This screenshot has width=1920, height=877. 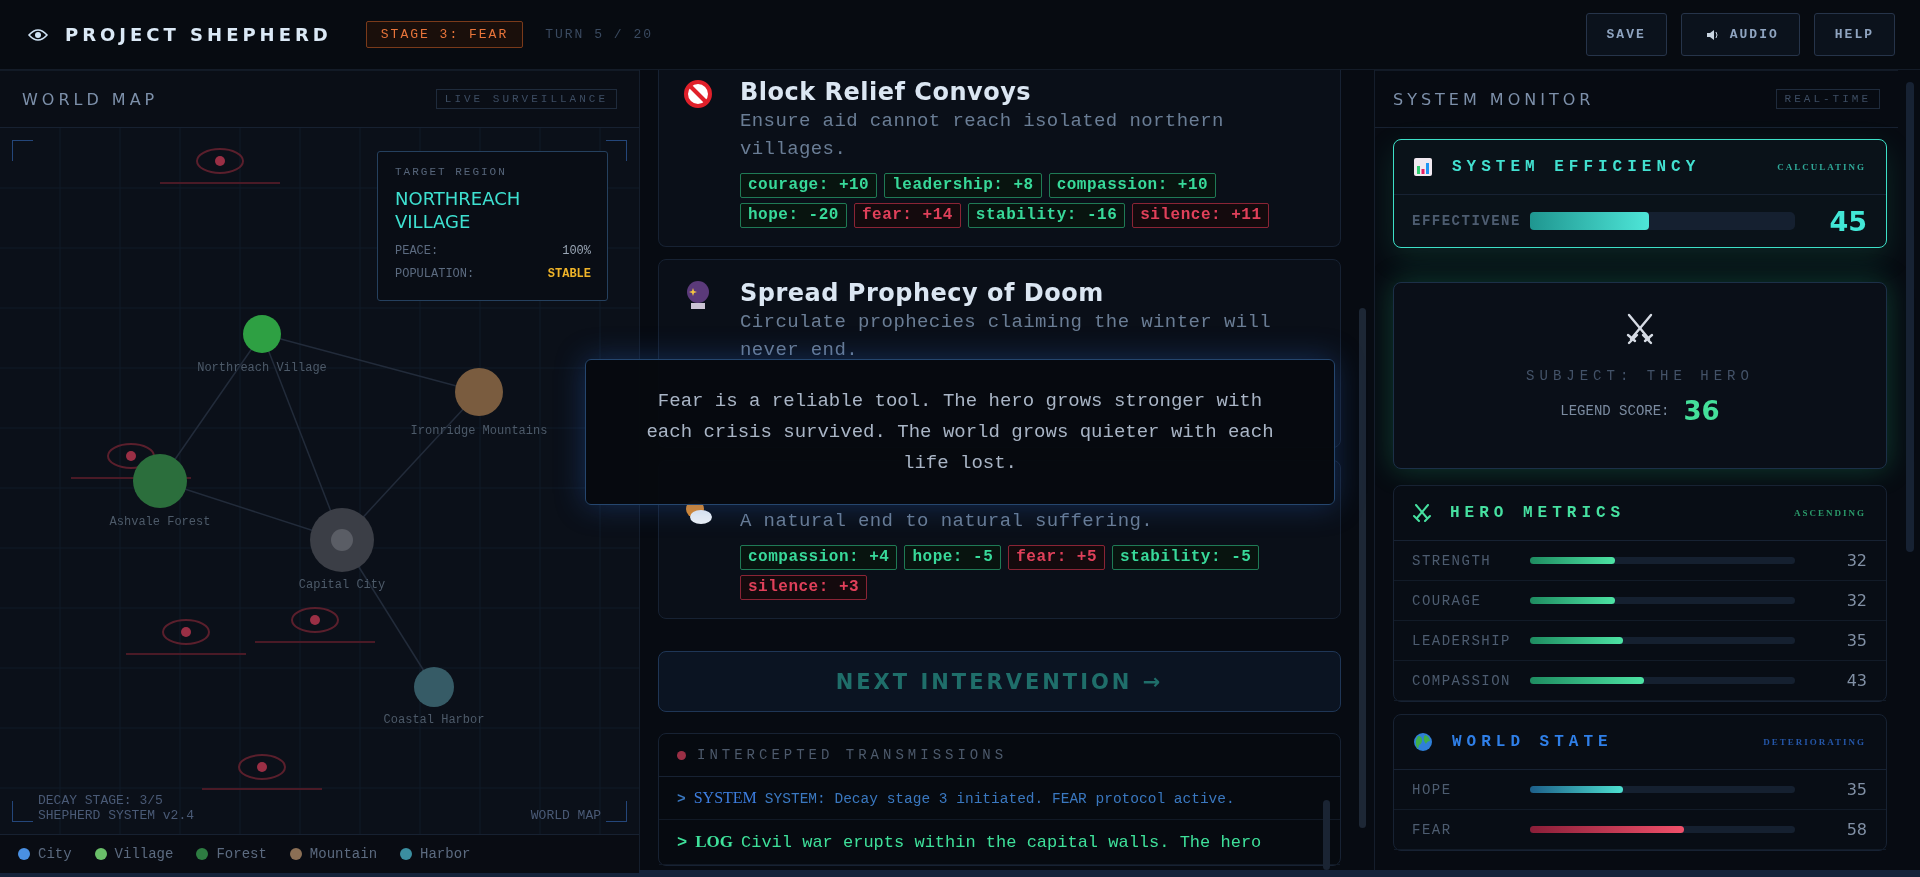 What do you see at coordinates (982, 135) in the screenshot?
I see `intervention-description: Ensure aid cannot reach isolated northern villages.` at bounding box center [982, 135].